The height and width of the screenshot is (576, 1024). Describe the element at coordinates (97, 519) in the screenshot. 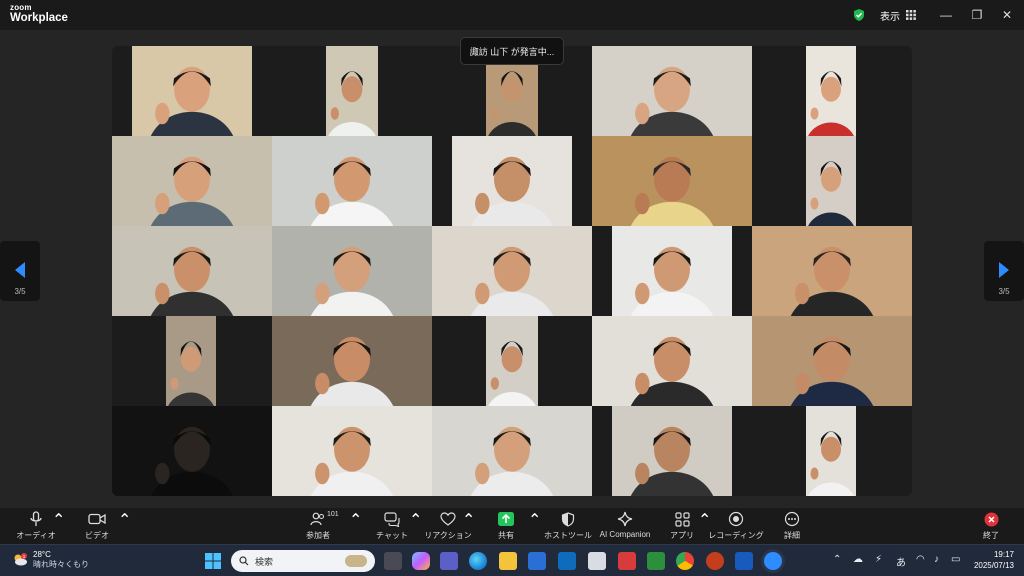

I see `camera-icon` at that location.